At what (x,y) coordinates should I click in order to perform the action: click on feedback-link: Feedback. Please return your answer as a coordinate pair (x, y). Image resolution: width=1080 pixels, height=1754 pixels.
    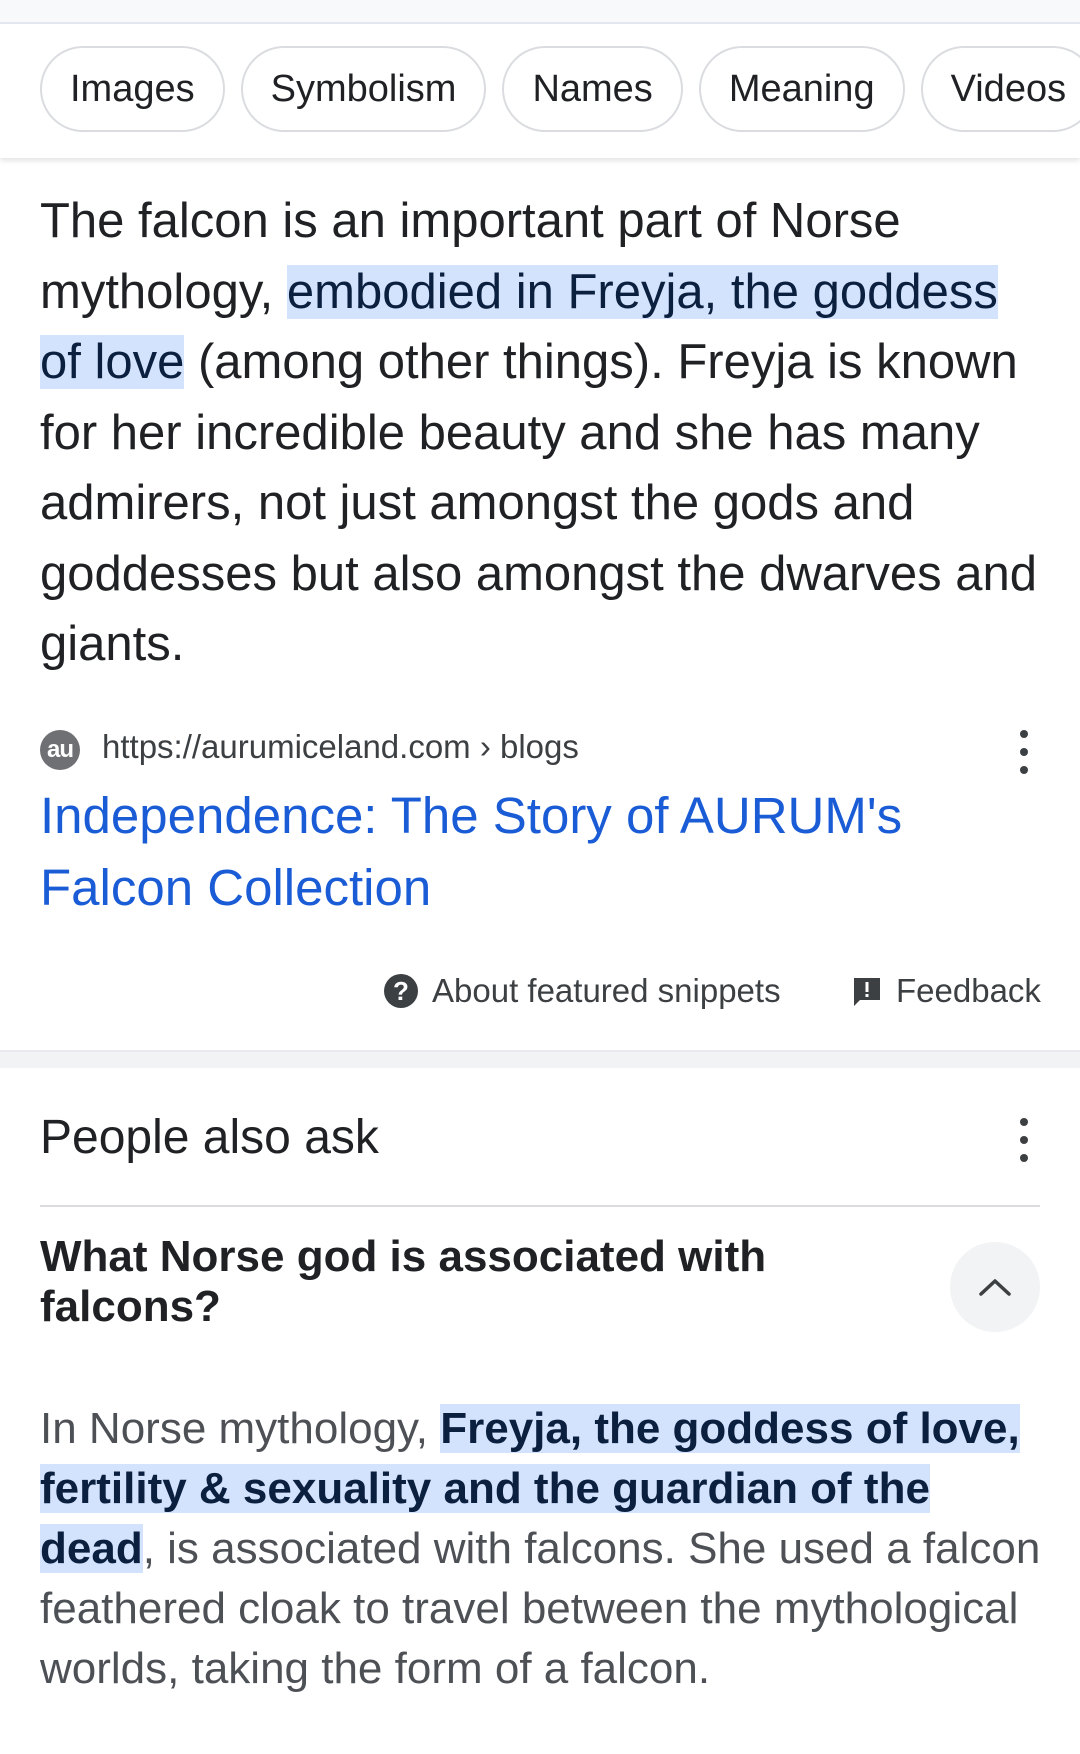
    Looking at the image, I should click on (968, 991).